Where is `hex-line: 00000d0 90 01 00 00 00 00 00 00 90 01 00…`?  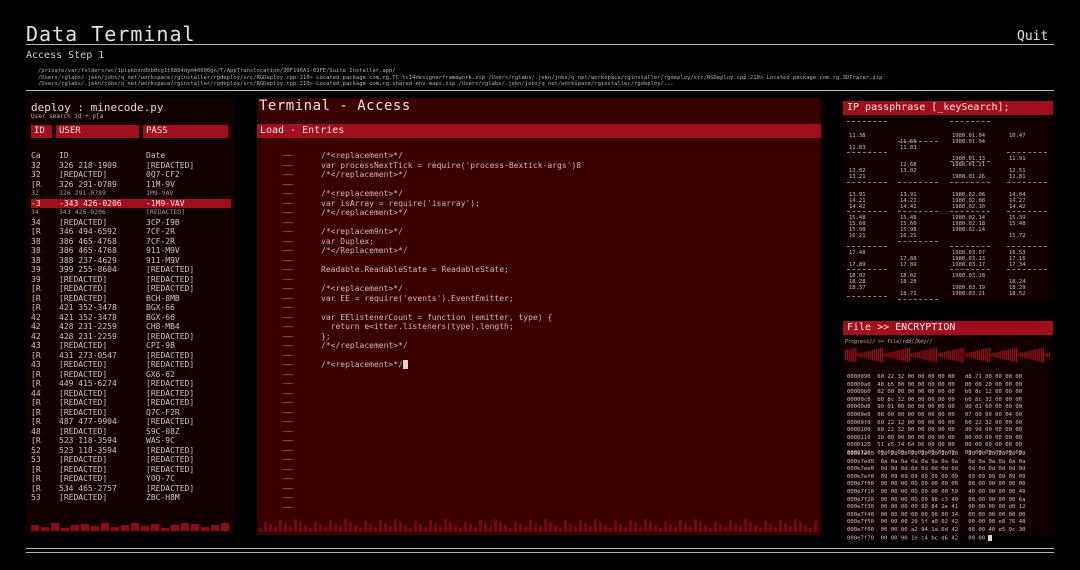
hex-line: 00000d0 90 01 00 00 00 00 00 00 90 01 00… is located at coordinates (935, 407).